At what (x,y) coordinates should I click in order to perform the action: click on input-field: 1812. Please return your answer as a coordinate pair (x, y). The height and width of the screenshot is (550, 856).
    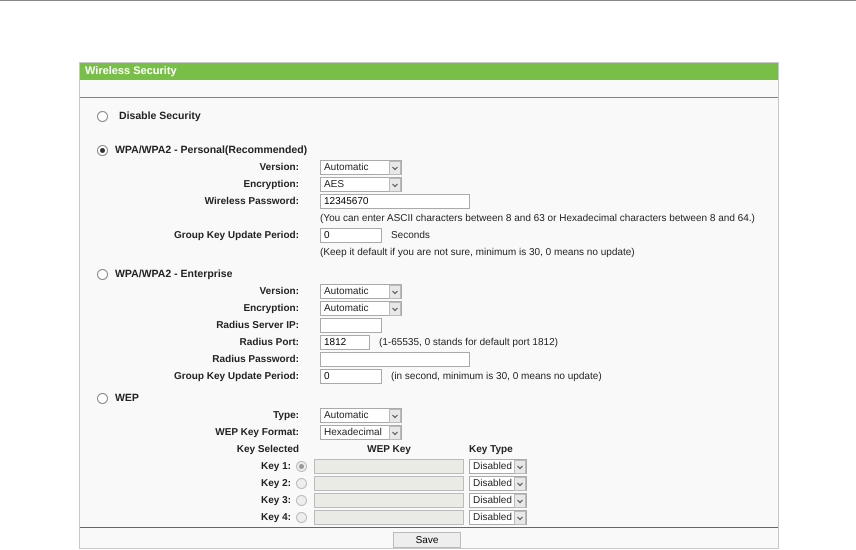
    Looking at the image, I should click on (345, 342).